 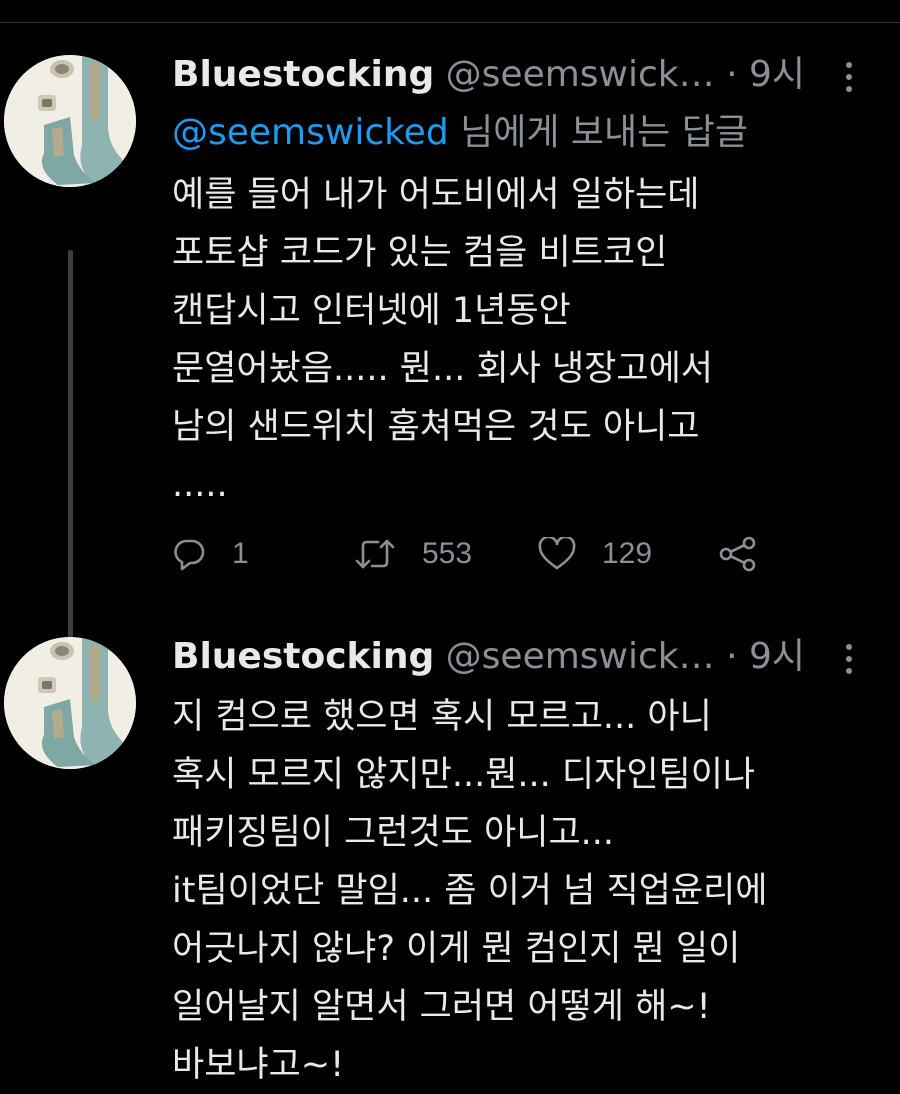 I want to click on replying-to: @seemswicked 님에게 보내는 답글, so click(x=460, y=133).